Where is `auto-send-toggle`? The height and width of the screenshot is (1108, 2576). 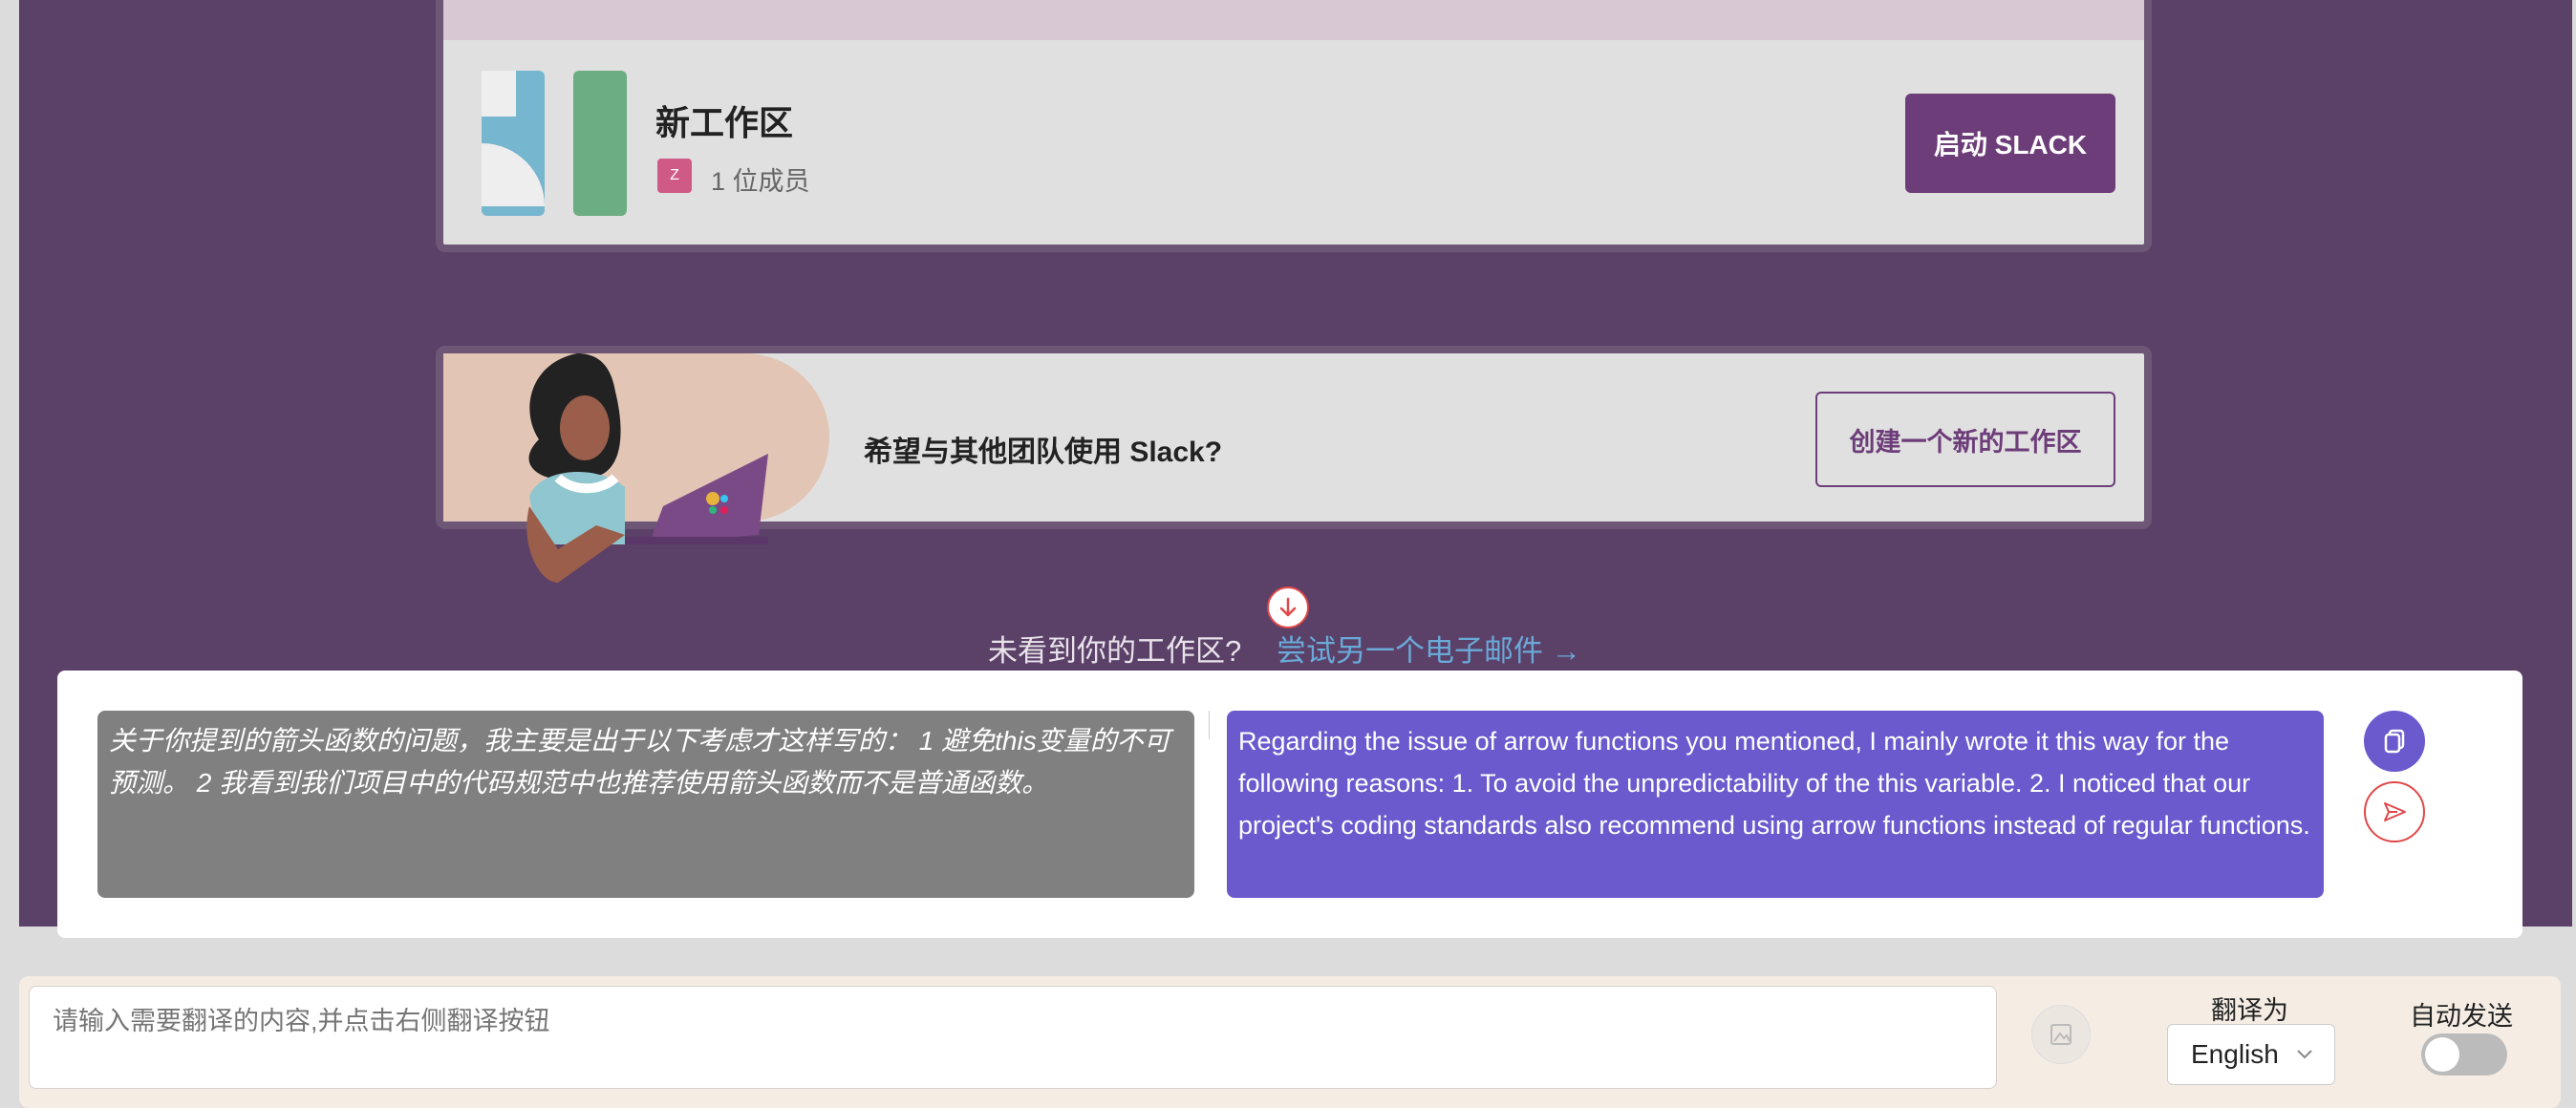
auto-send-toggle is located at coordinates (2464, 1055).